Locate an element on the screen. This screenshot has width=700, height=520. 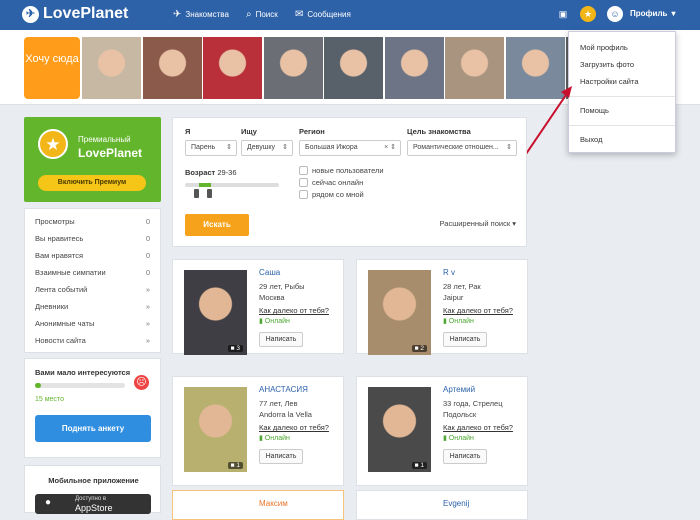
clear-caret-icon: × ⇕ is located at coordinates (390, 147).